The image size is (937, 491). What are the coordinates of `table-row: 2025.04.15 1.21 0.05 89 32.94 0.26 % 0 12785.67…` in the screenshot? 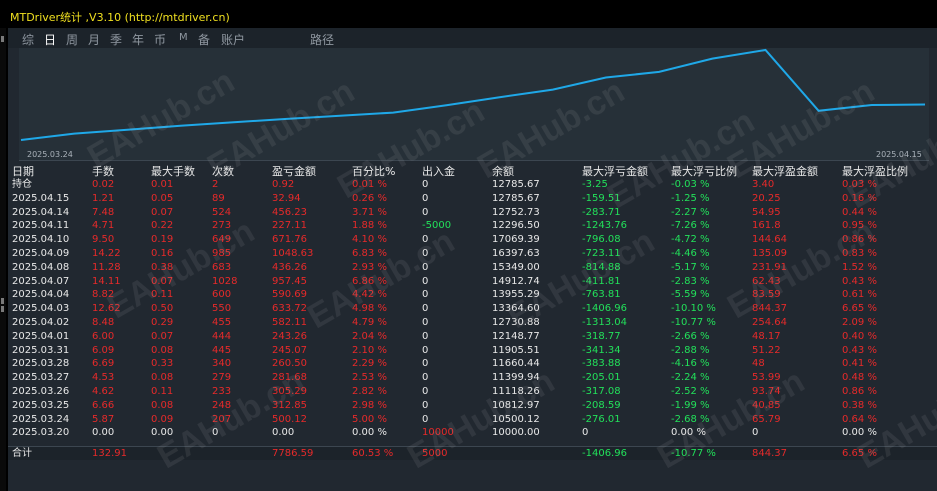 It's located at (472, 199).